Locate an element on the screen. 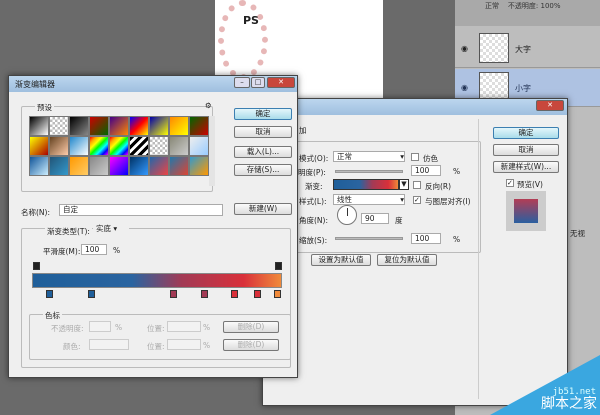  set-default-button: 设置为默认值 is located at coordinates (341, 260).